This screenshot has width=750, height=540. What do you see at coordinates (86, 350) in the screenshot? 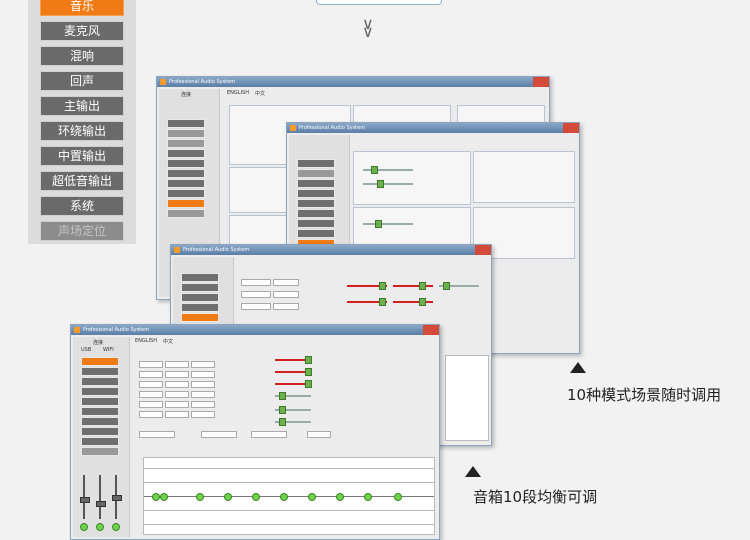
I see `usb-option: USB` at bounding box center [86, 350].